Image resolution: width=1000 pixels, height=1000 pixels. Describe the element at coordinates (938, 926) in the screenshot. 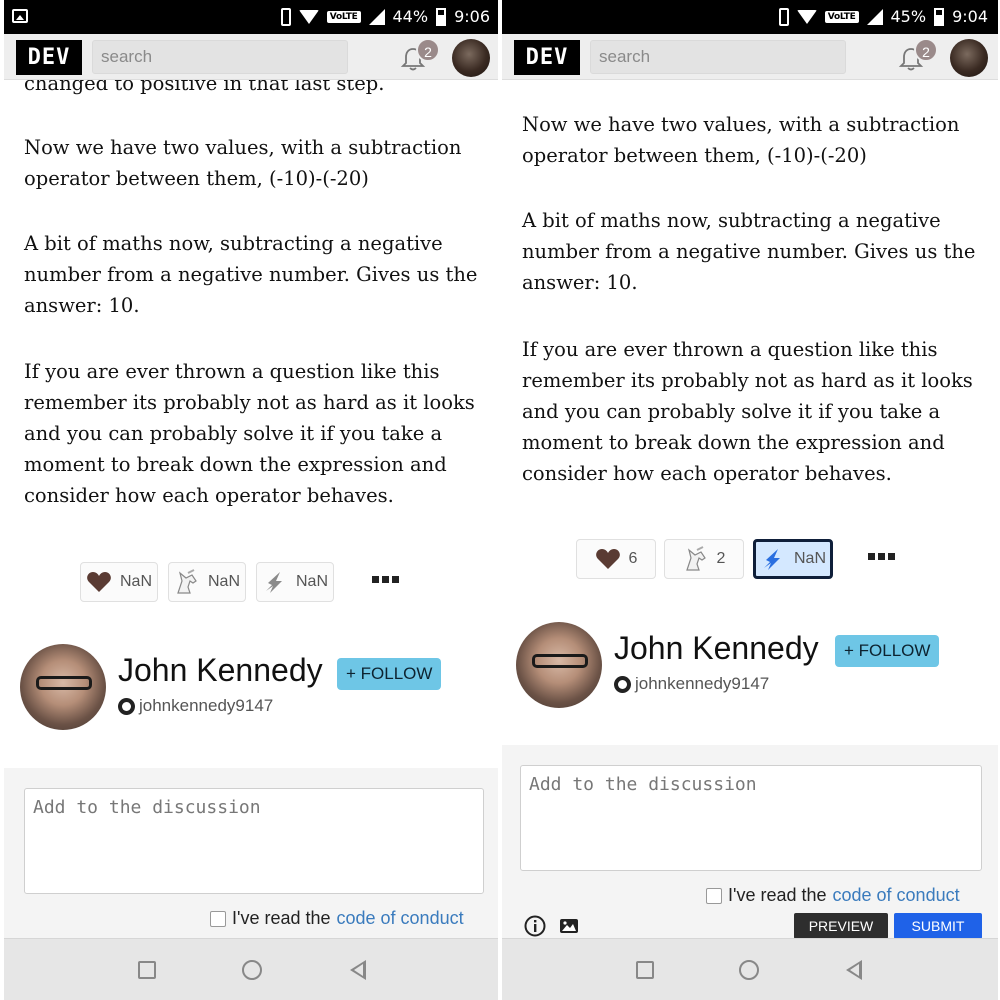

I see `submit-button: SUBMIT` at that location.